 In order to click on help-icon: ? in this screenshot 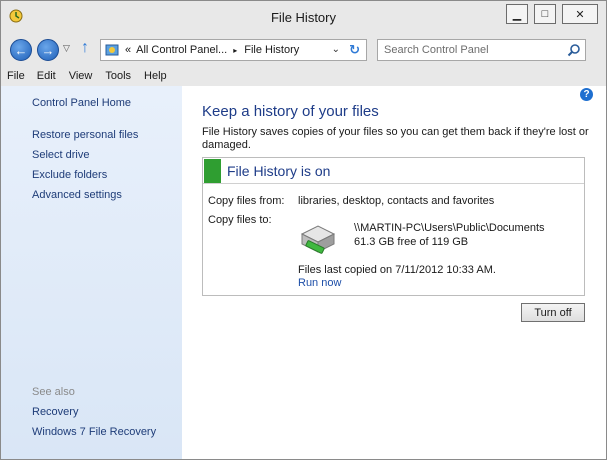, I will do `click(586, 94)`.